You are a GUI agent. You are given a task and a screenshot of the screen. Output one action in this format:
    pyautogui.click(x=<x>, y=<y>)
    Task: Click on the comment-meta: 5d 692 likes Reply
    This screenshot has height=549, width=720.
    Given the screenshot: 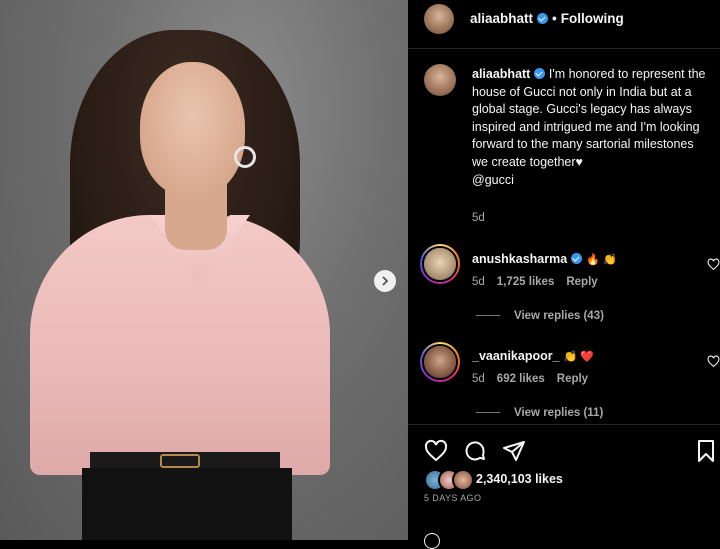 What is the action you would take?
    pyautogui.click(x=536, y=379)
    